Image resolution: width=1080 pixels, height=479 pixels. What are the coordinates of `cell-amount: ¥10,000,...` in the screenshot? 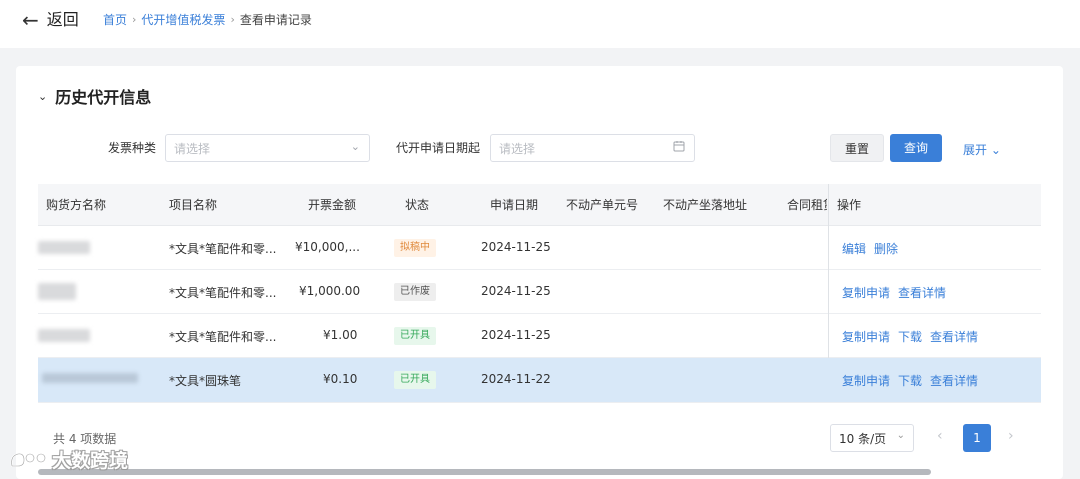 It's located at (327, 247).